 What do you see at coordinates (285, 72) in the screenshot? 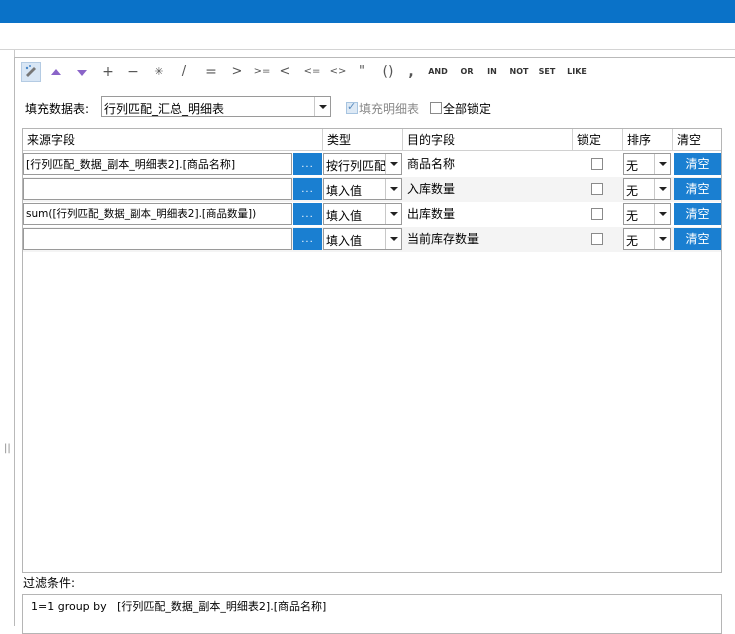
I see `less-than-button: <` at bounding box center [285, 72].